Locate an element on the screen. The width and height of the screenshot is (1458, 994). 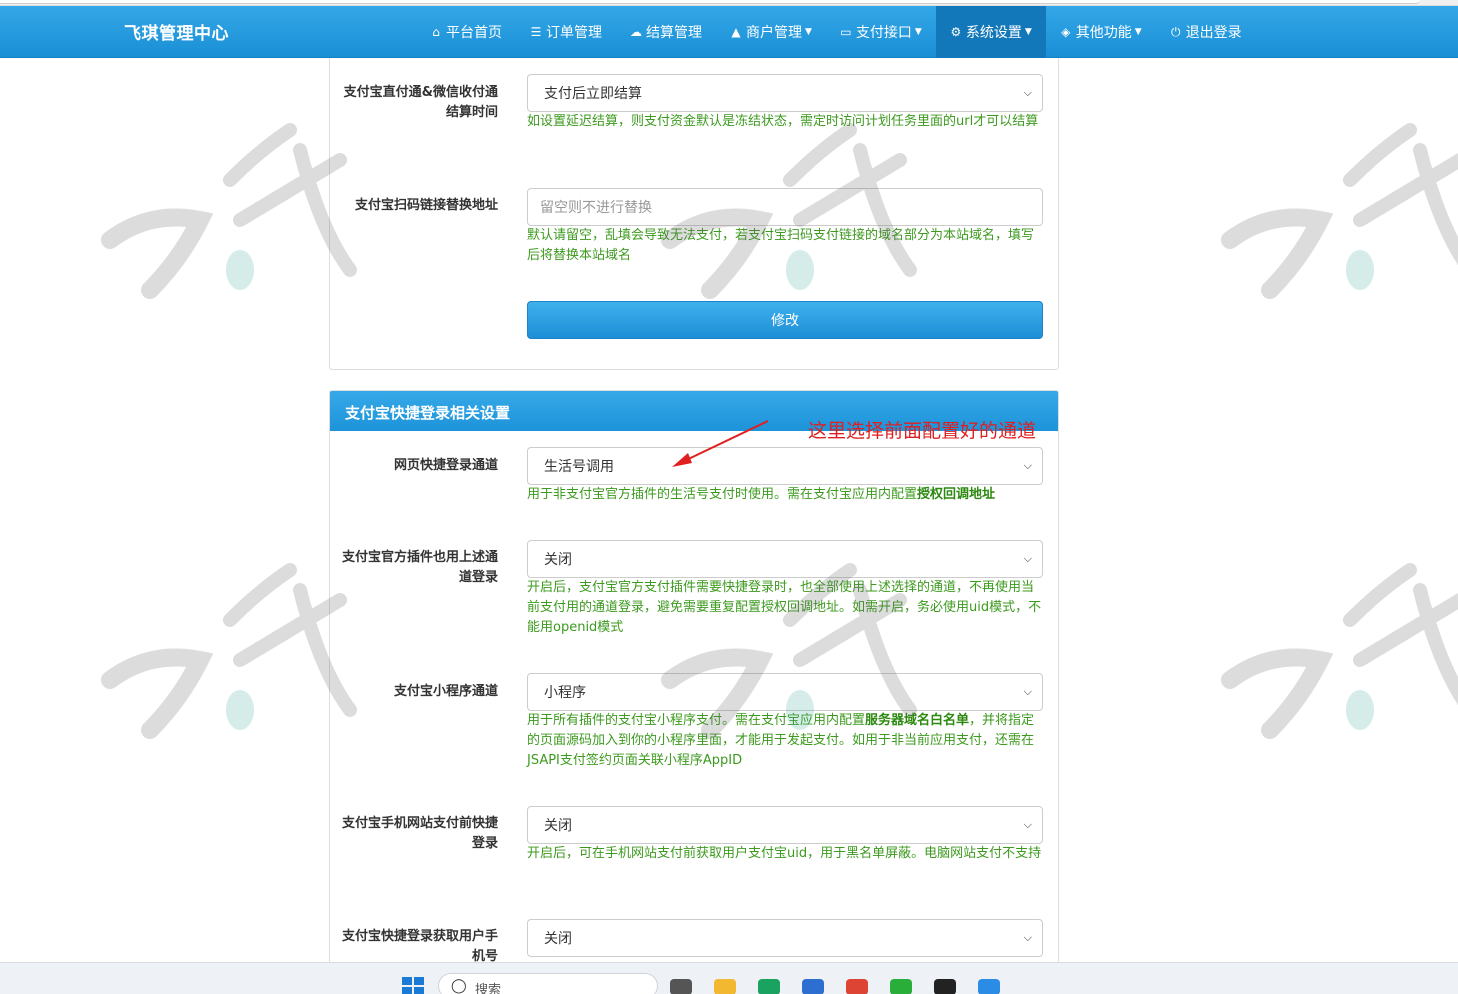
field-label: 支付宝手机网站支付前快捷登录 is located at coordinates (419, 833).